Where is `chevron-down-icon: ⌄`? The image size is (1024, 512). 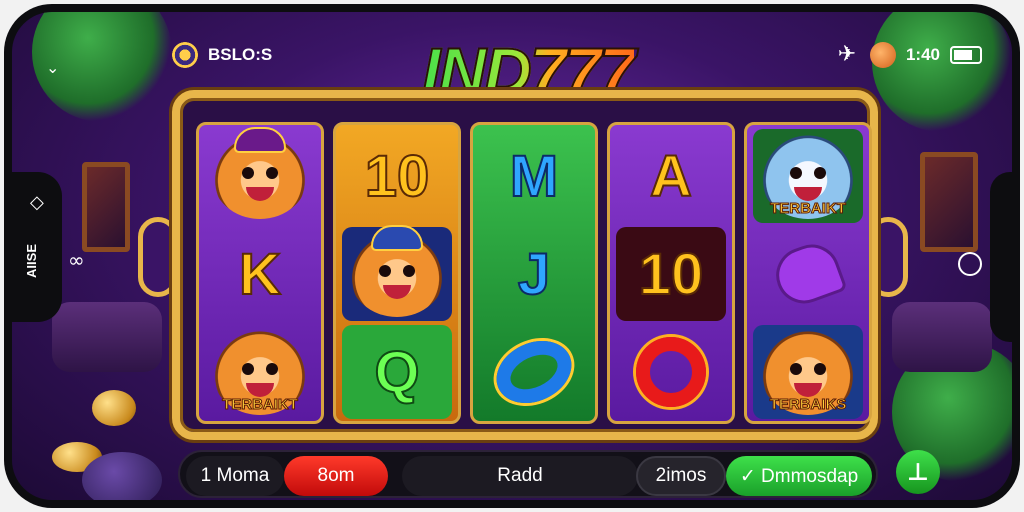
chevron-down-icon: ⌄ is located at coordinates (52, 67).